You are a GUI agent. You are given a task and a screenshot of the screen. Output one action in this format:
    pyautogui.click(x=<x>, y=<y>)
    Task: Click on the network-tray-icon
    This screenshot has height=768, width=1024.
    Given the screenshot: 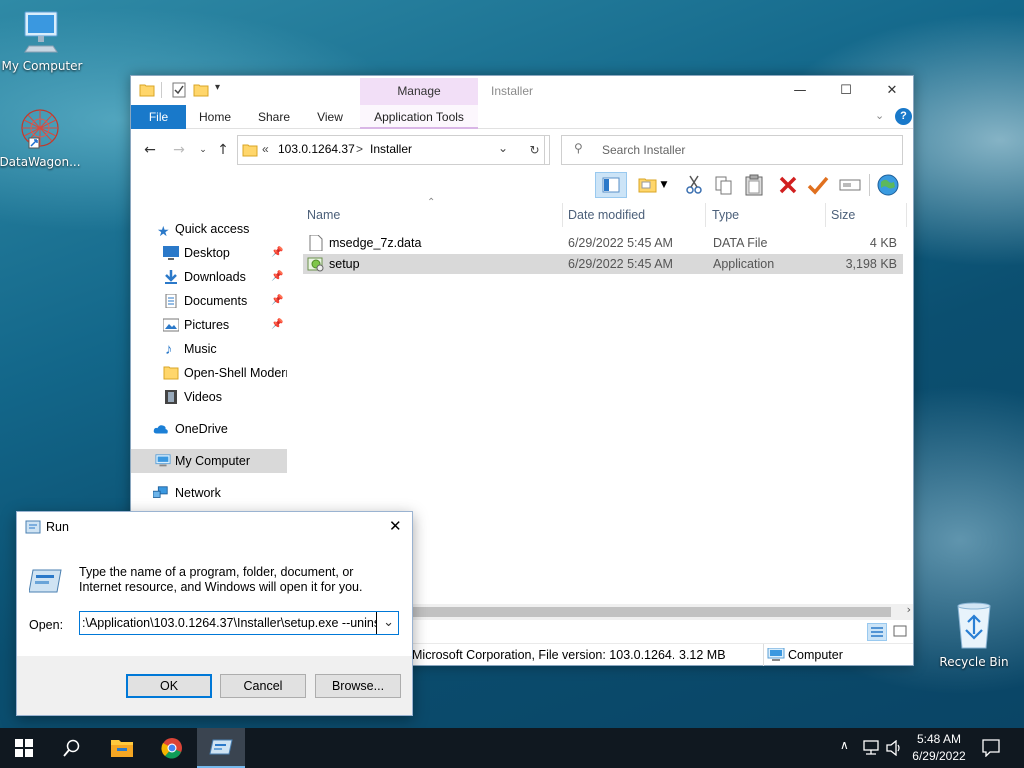 What is the action you would take?
    pyautogui.click(x=871, y=748)
    